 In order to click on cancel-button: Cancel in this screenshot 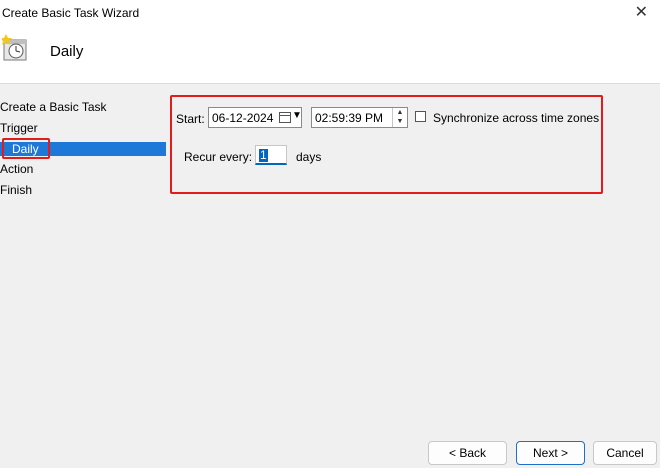, I will do `click(625, 453)`.